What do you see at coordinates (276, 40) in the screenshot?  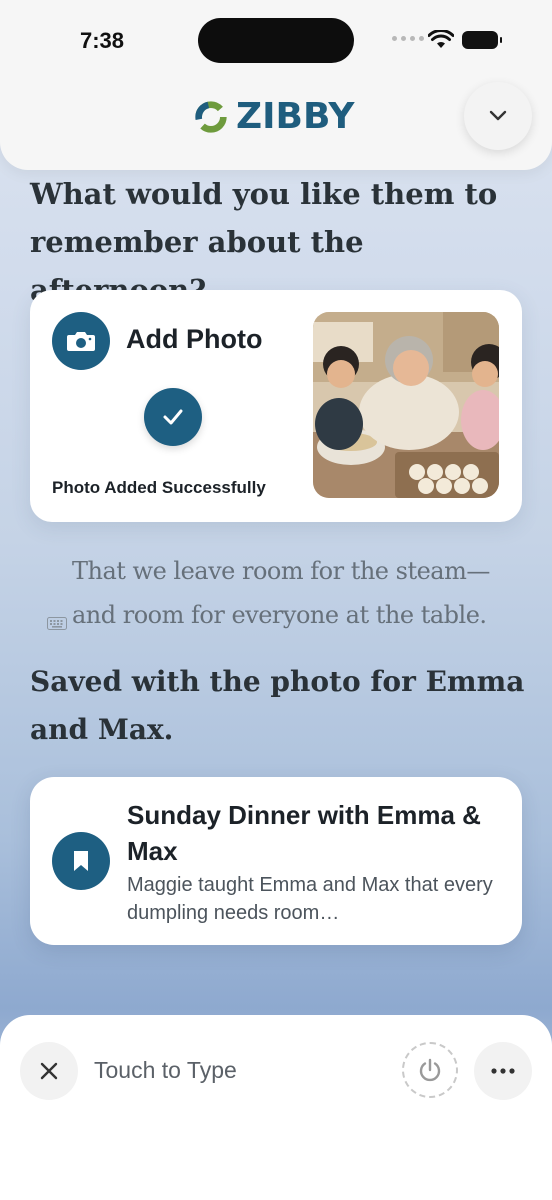 I see `dynamic-island` at bounding box center [276, 40].